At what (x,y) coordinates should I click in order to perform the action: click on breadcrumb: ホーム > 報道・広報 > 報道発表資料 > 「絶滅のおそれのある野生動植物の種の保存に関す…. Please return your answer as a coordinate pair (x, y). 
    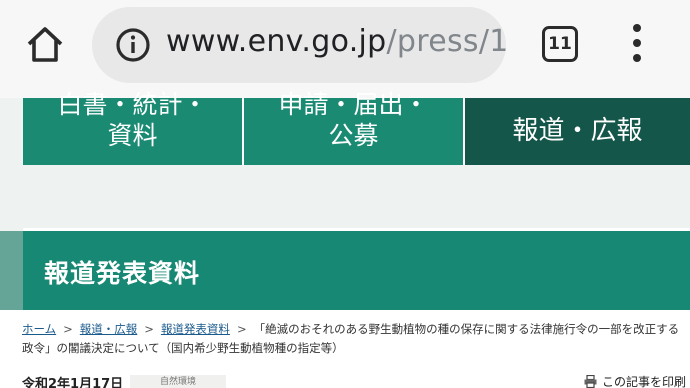
    Looking at the image, I should click on (352, 339).